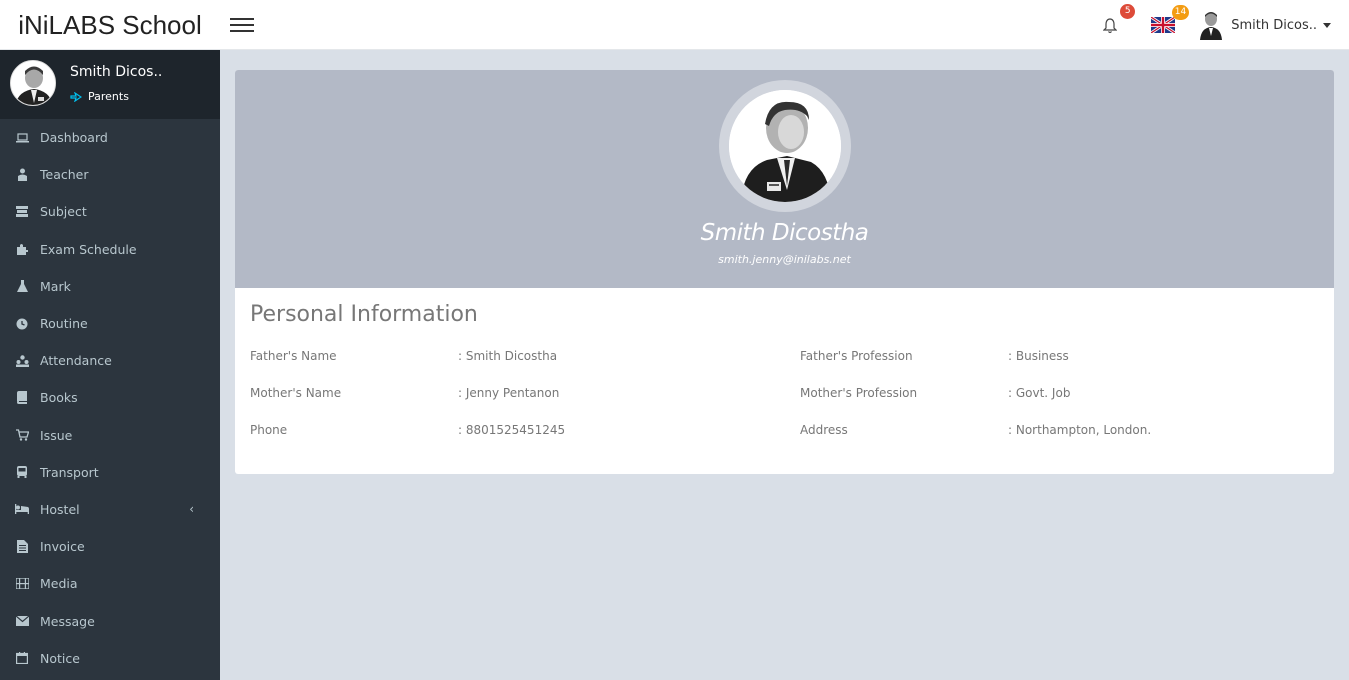 This screenshot has height=680, width=1349. Describe the element at coordinates (110, 84) in the screenshot. I see `sidebar-user-panel: Smith Dicos.. Parents` at that location.